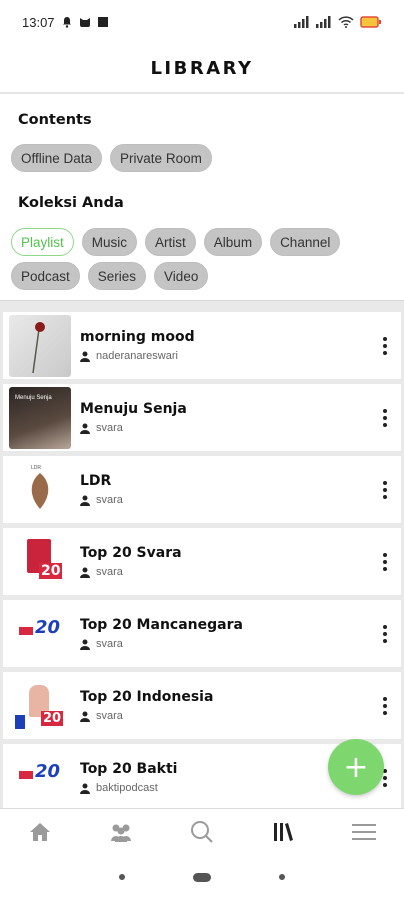 Image resolution: width=404 pixels, height=900 pixels. Describe the element at coordinates (45, 276) in the screenshot. I see `chip-podcast: Podcast` at that location.